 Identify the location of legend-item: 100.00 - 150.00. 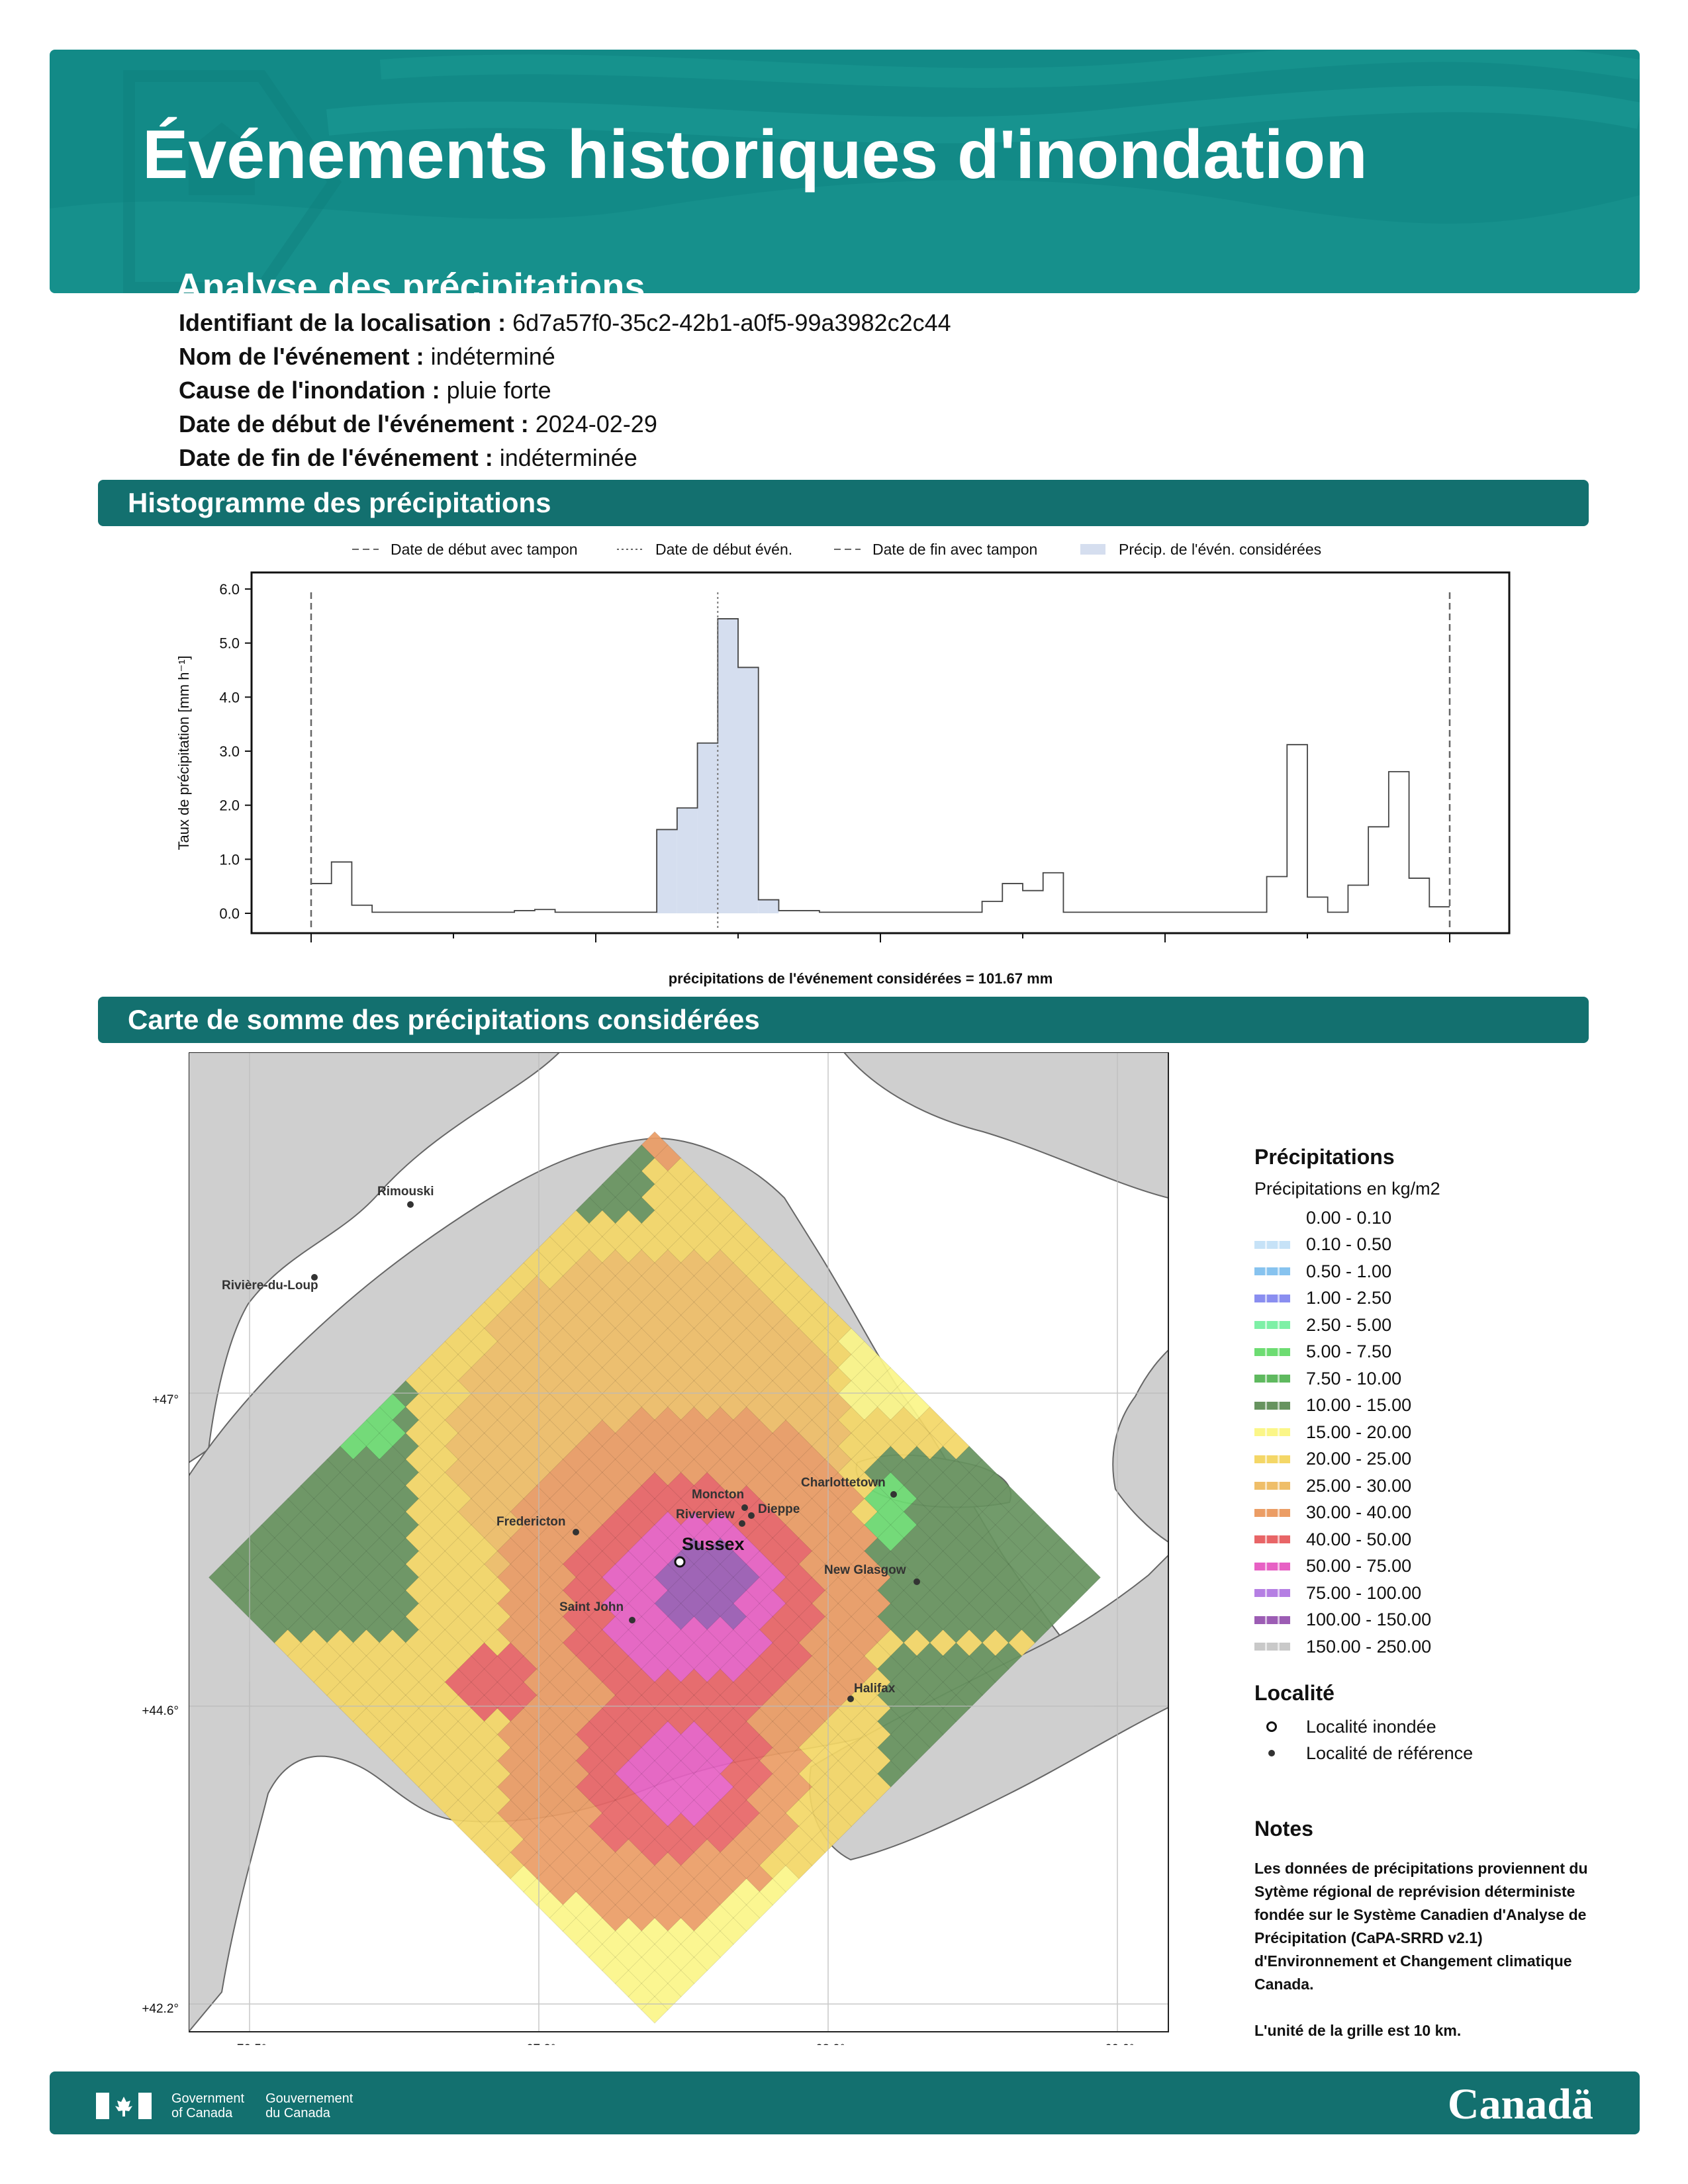
(1347, 1621).